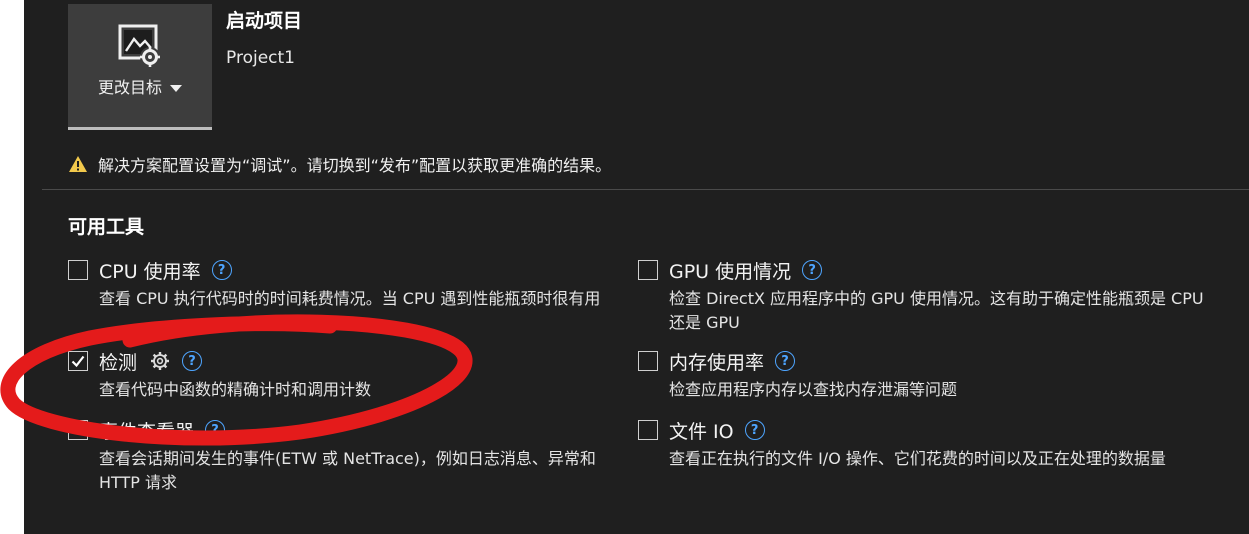 The width and height of the screenshot is (1249, 534). I want to click on tool-description: 查看正在执行的文件 I/O 操作、它们花费的时间以及正在处理的数据量, so click(917, 458).